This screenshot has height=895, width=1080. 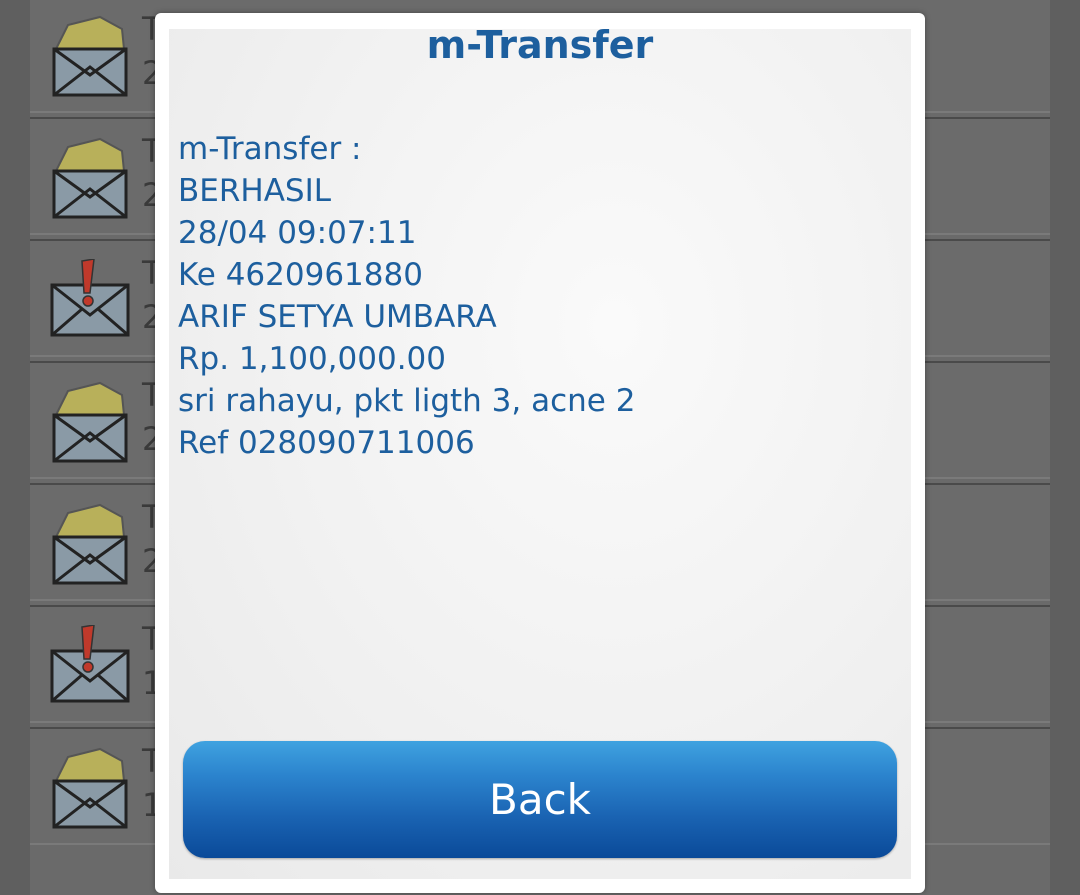 I want to click on dialog-title: m-Transfer, so click(x=540, y=45).